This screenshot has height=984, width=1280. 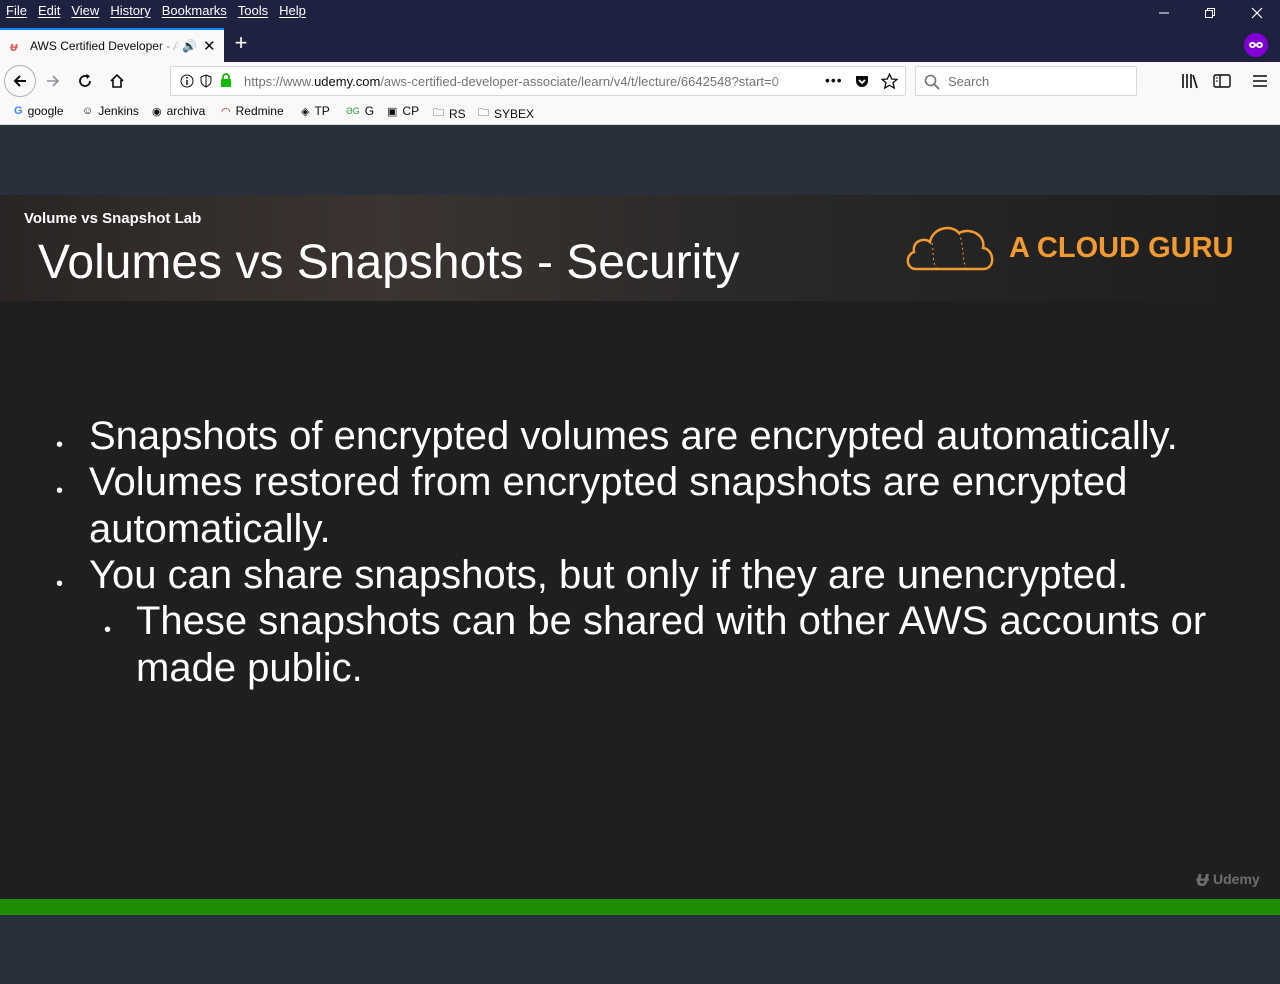 What do you see at coordinates (889, 81) in the screenshot?
I see `bookmark-star-icon` at bounding box center [889, 81].